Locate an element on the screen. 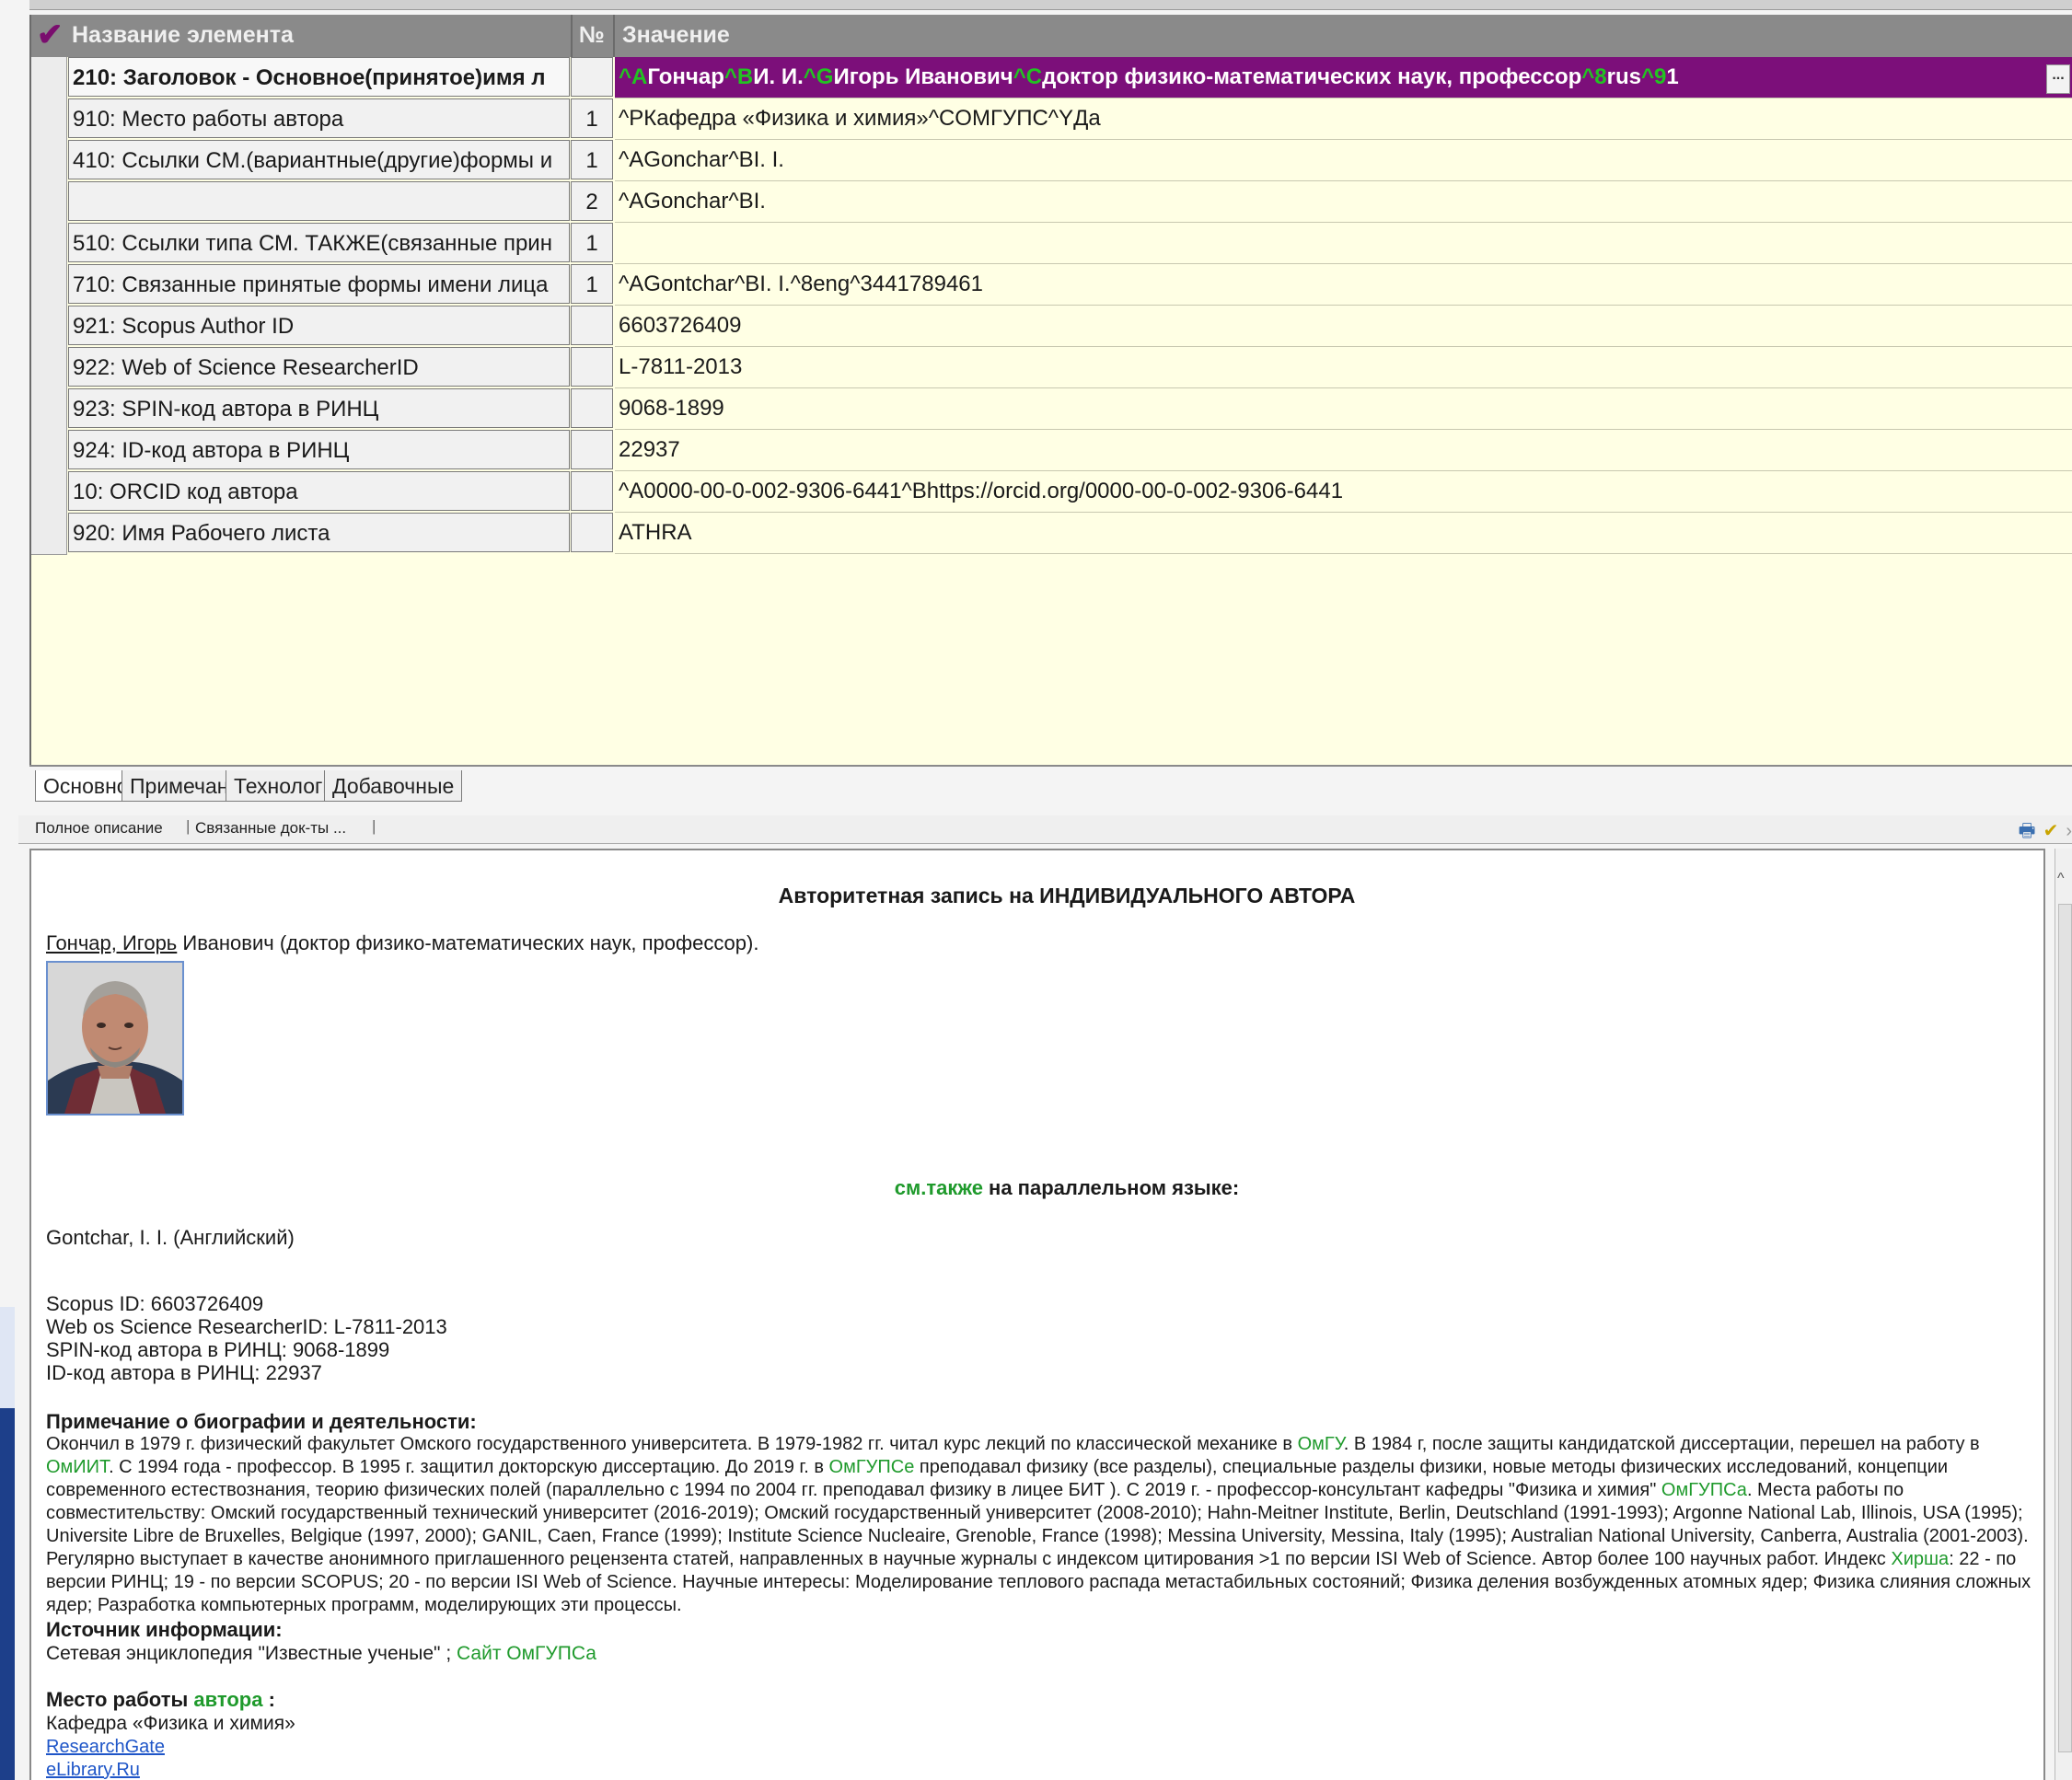 Image resolution: width=2072 pixels, height=1780 pixels. field-name-cell: 710: Связанные принятые формы имени лица is located at coordinates (319, 284).